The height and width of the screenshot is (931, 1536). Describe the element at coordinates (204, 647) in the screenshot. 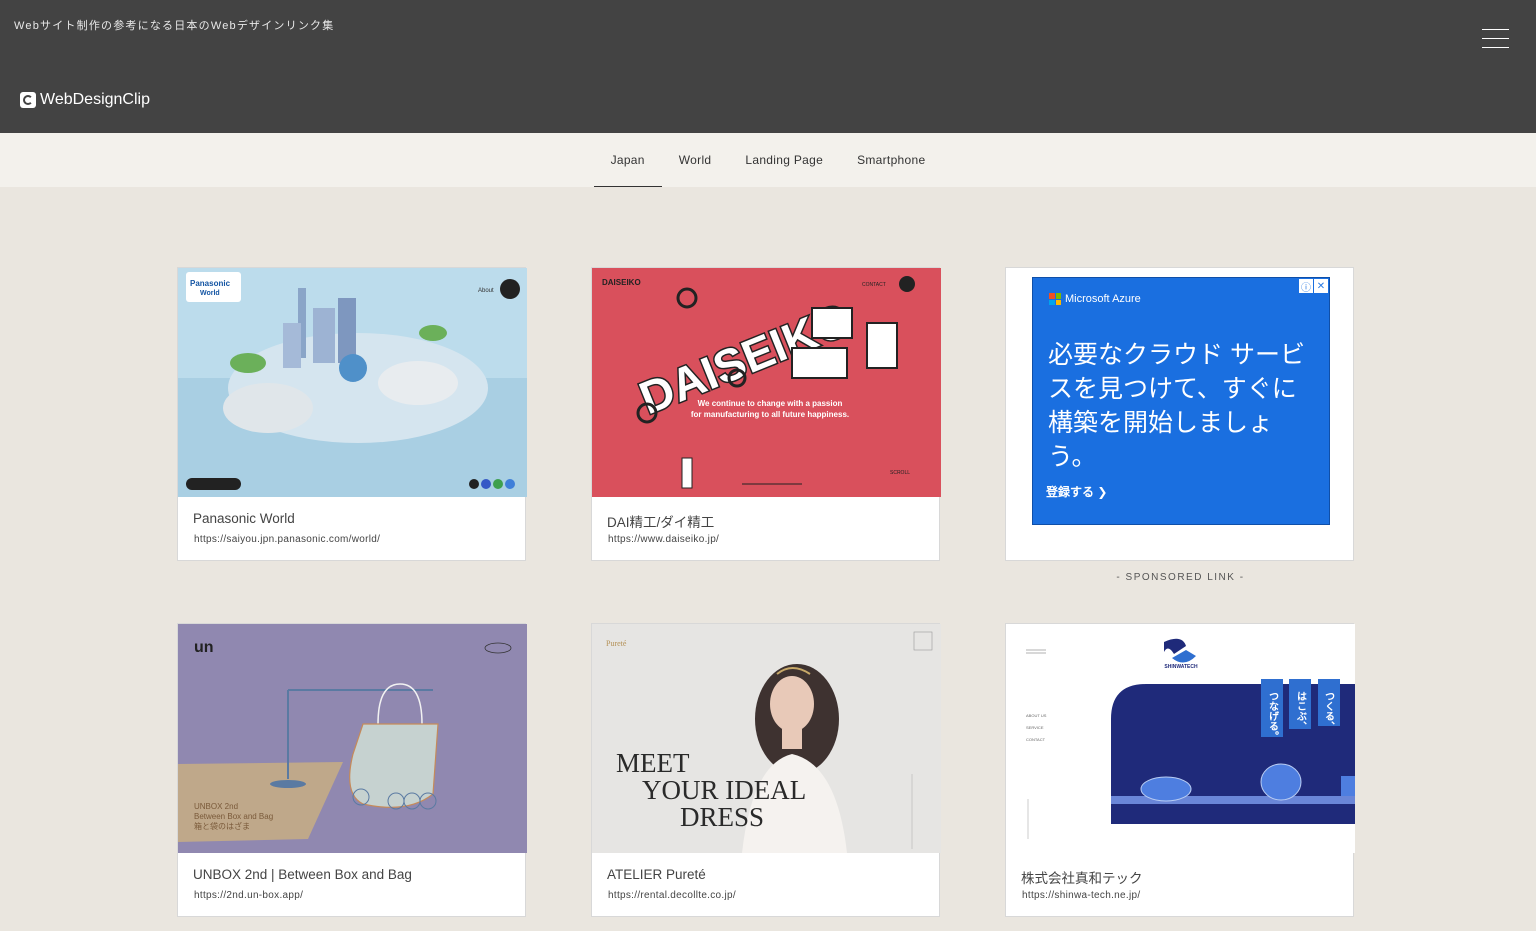

I see `thumb-text: un` at that location.